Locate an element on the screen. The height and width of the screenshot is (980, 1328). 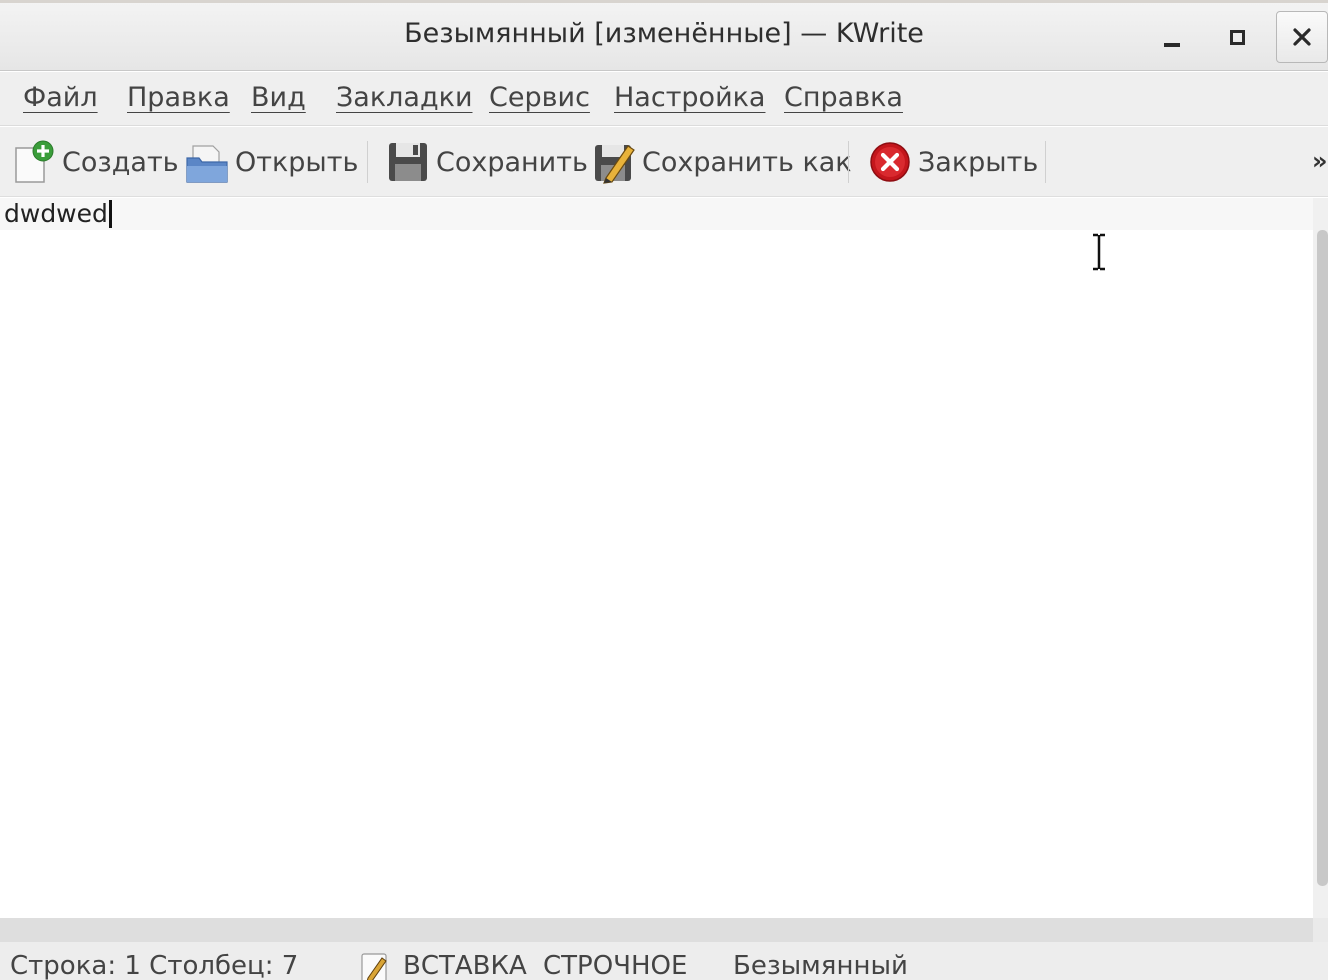
current-line-highlight is located at coordinates (656, 214).